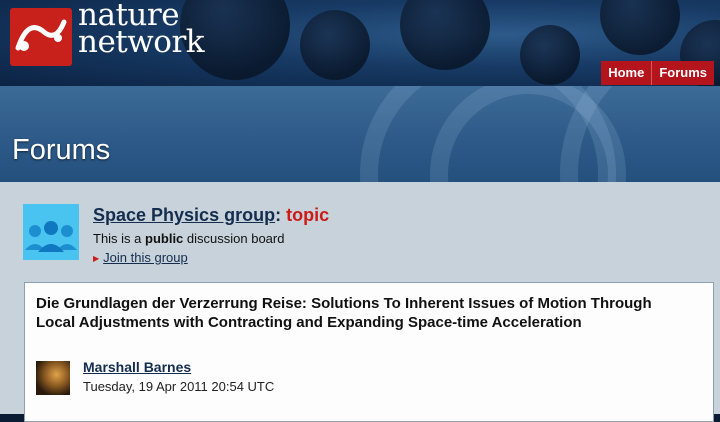  What do you see at coordinates (179, 386) in the screenshot?
I see `post-timestamp: Tuesday, 19 Apr 2011 20:54 UTC` at bounding box center [179, 386].